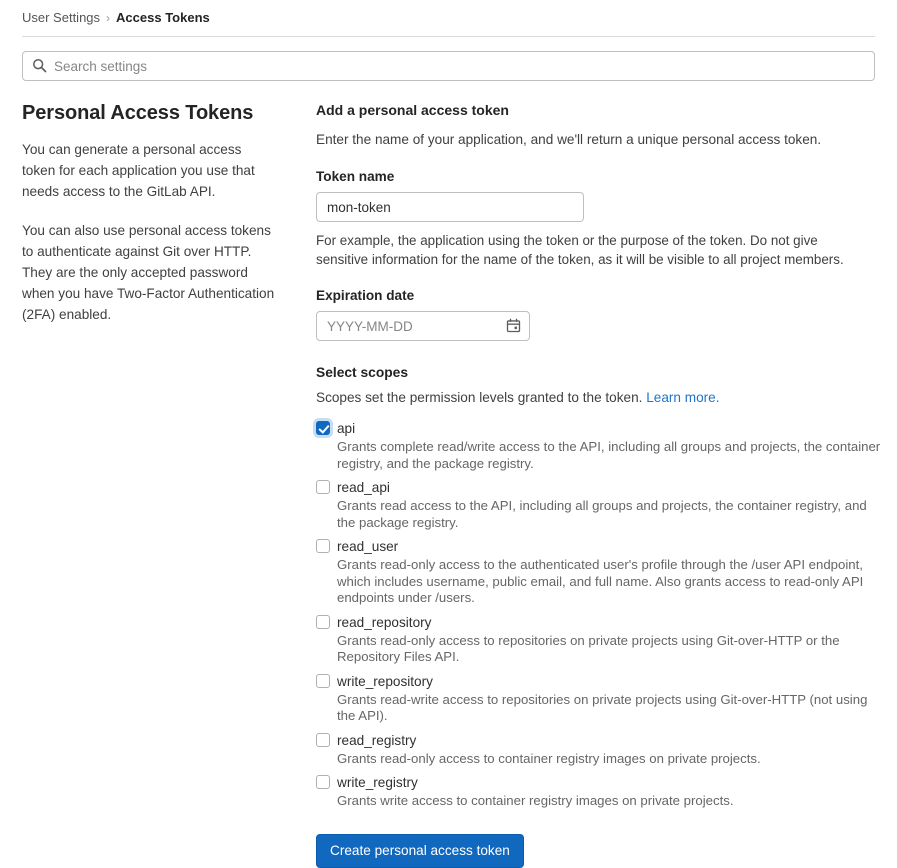 Image resolution: width=897 pixels, height=868 pixels. Describe the element at coordinates (448, 36) in the screenshot. I see `breadcrumb-divider` at that location.